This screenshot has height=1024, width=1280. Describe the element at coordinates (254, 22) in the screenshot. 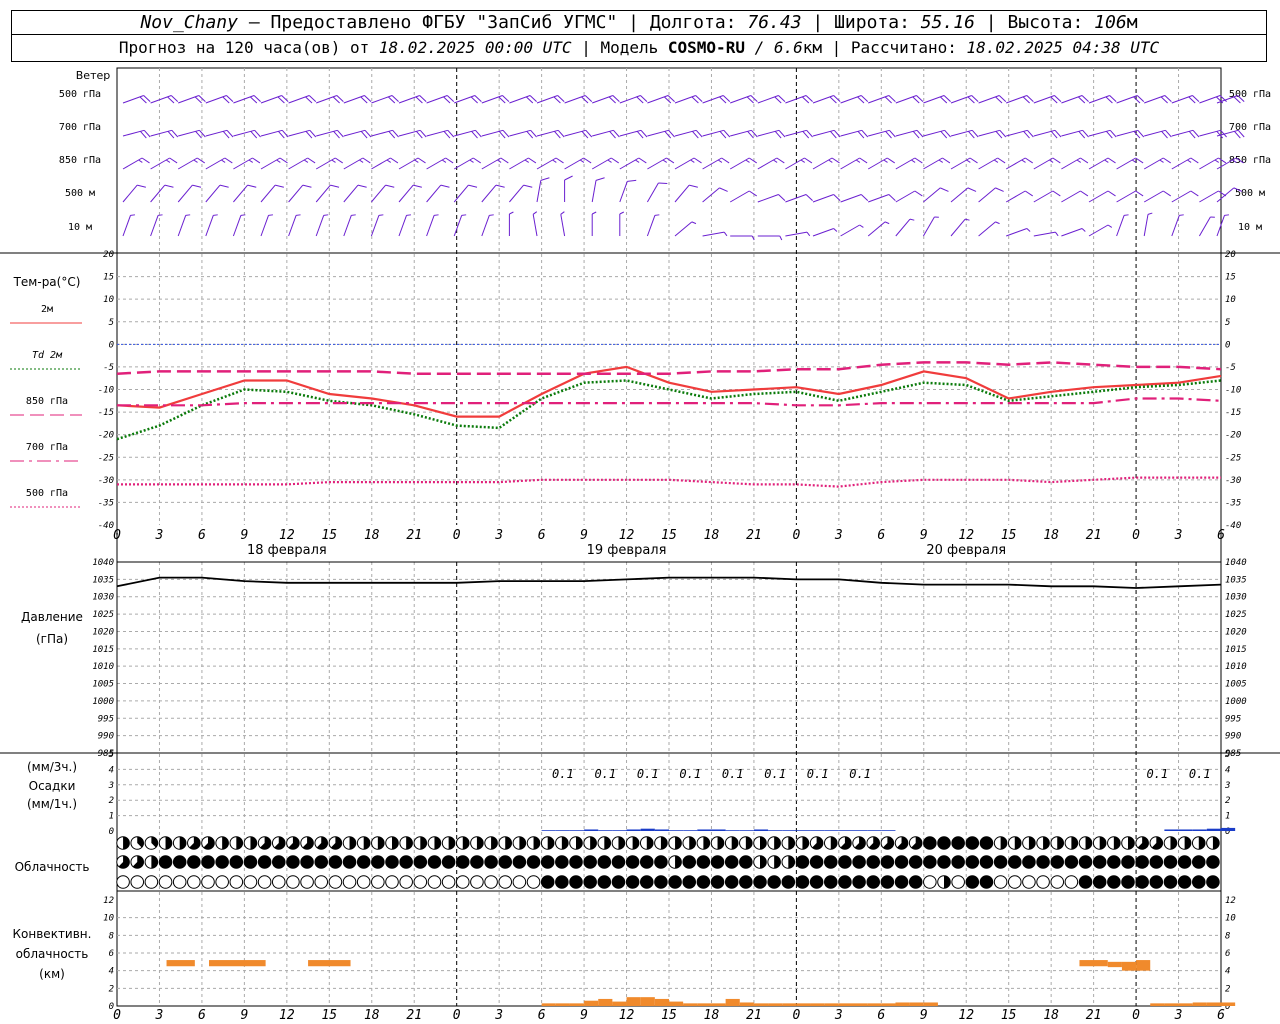

I see `sep1: —` at that location.